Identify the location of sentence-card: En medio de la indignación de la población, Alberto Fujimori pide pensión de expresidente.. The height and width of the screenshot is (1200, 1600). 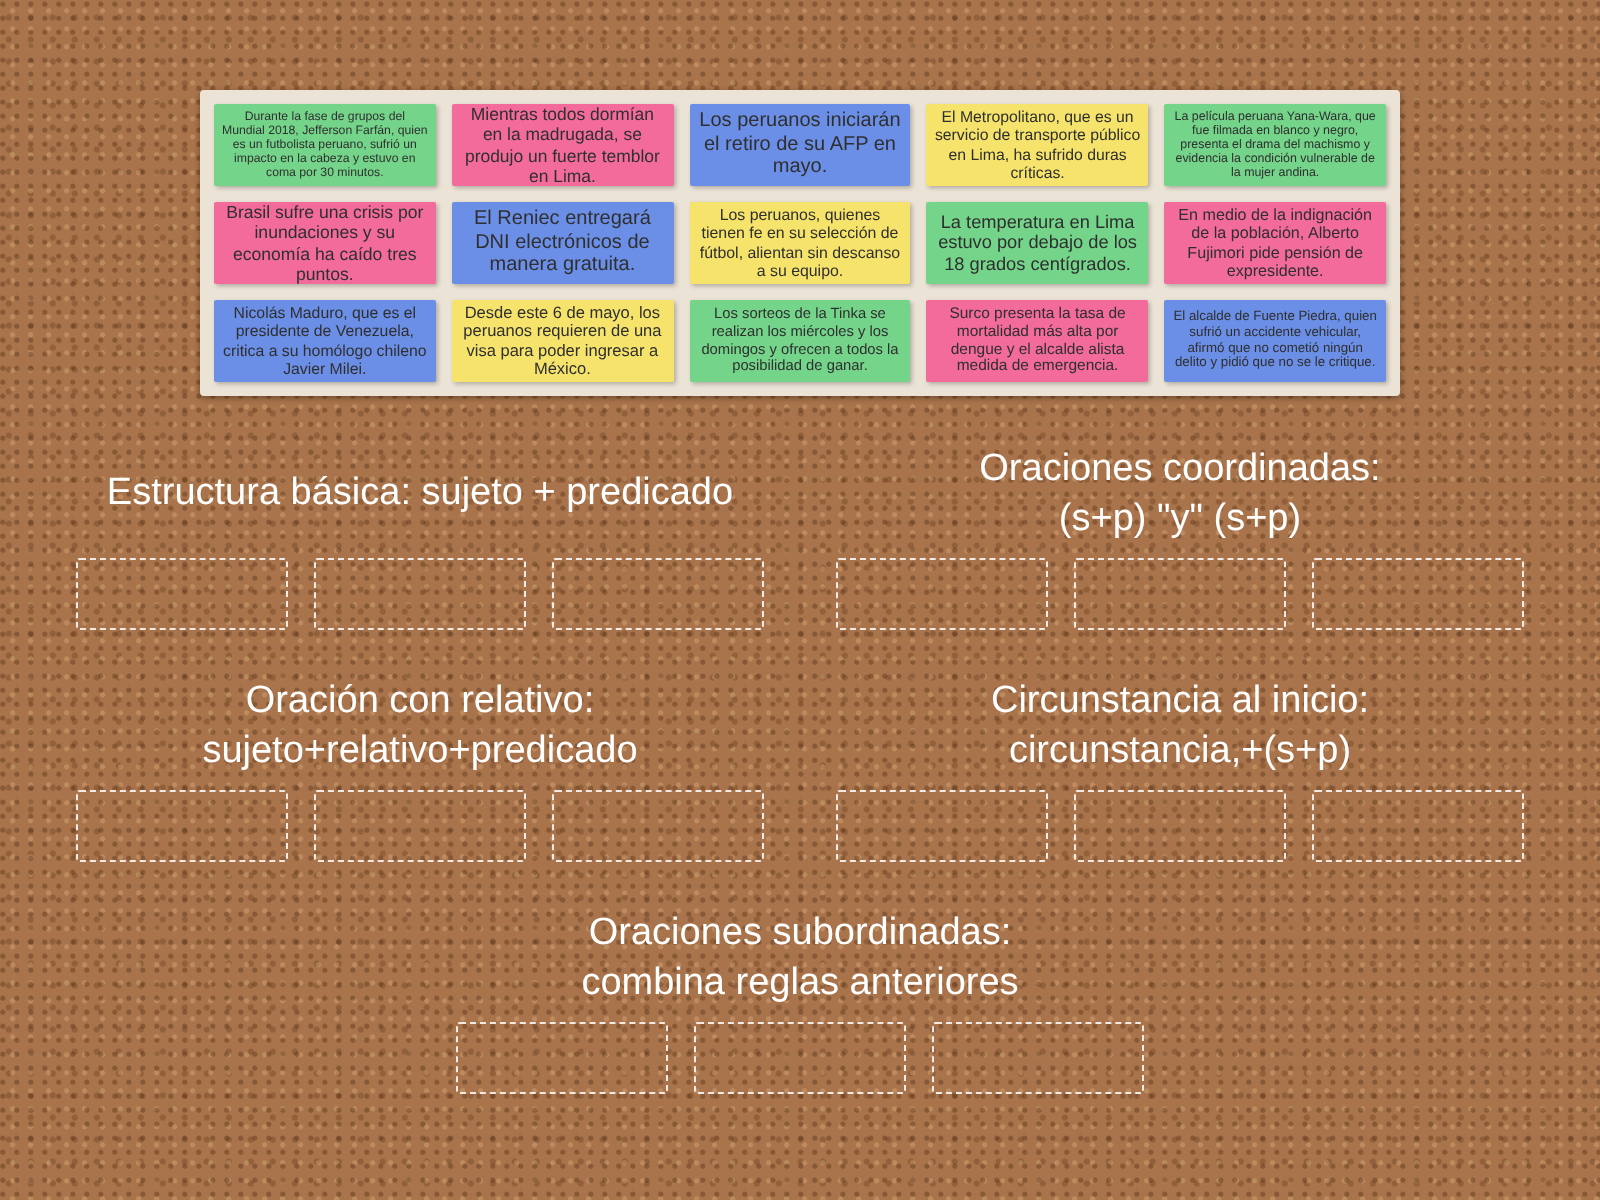
(1275, 243).